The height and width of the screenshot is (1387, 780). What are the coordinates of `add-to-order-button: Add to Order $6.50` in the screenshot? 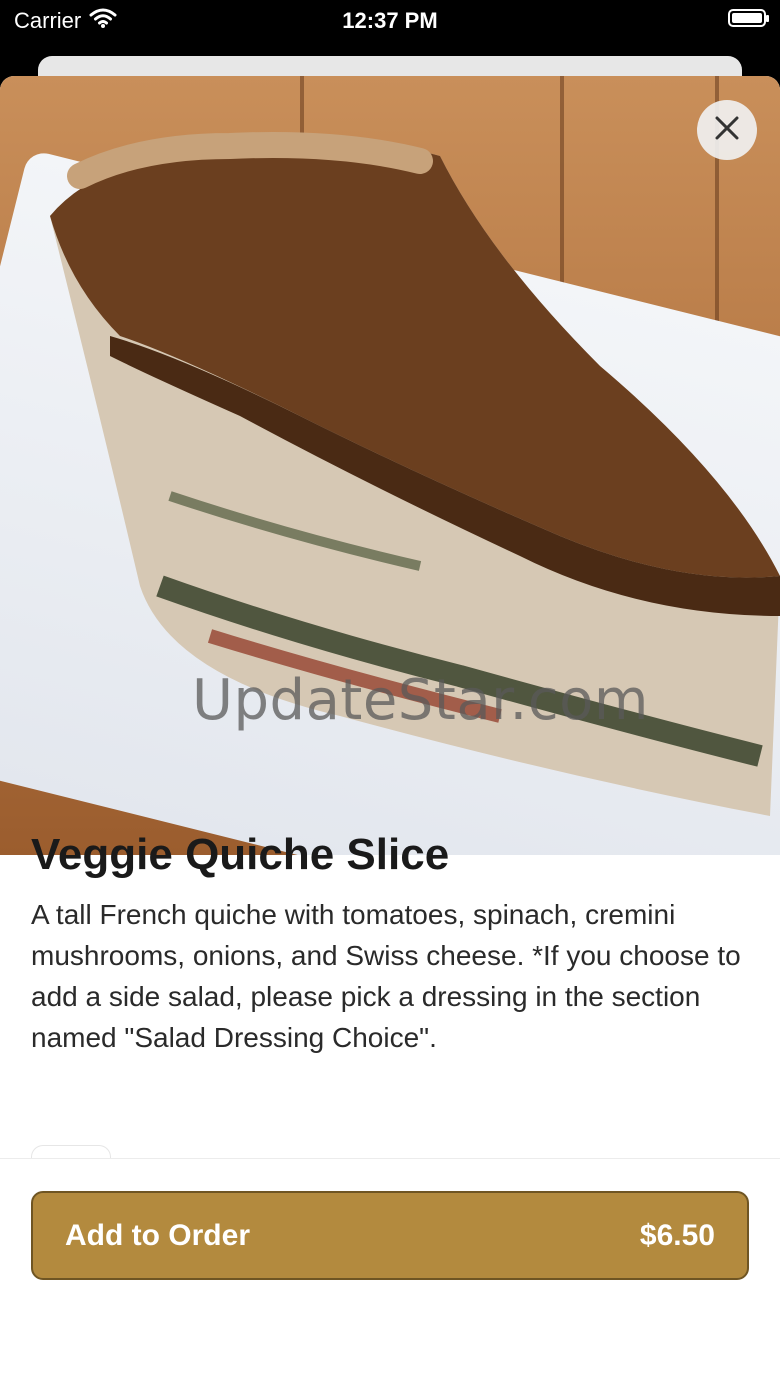 It's located at (390, 1235).